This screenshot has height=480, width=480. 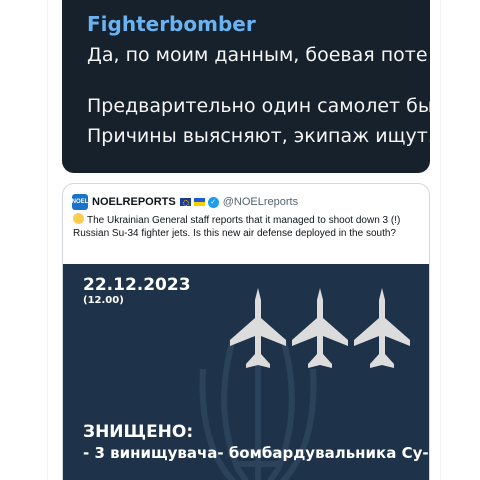 I want to click on telegram-message-line: Предварительно один самолет бы, so click(x=258, y=106).